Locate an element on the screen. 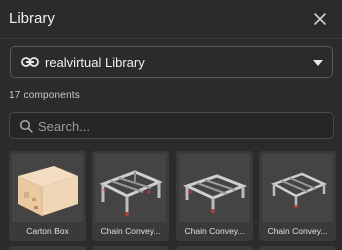 Image resolution: width=342 pixels, height=250 pixels. close-icon is located at coordinates (320, 19).